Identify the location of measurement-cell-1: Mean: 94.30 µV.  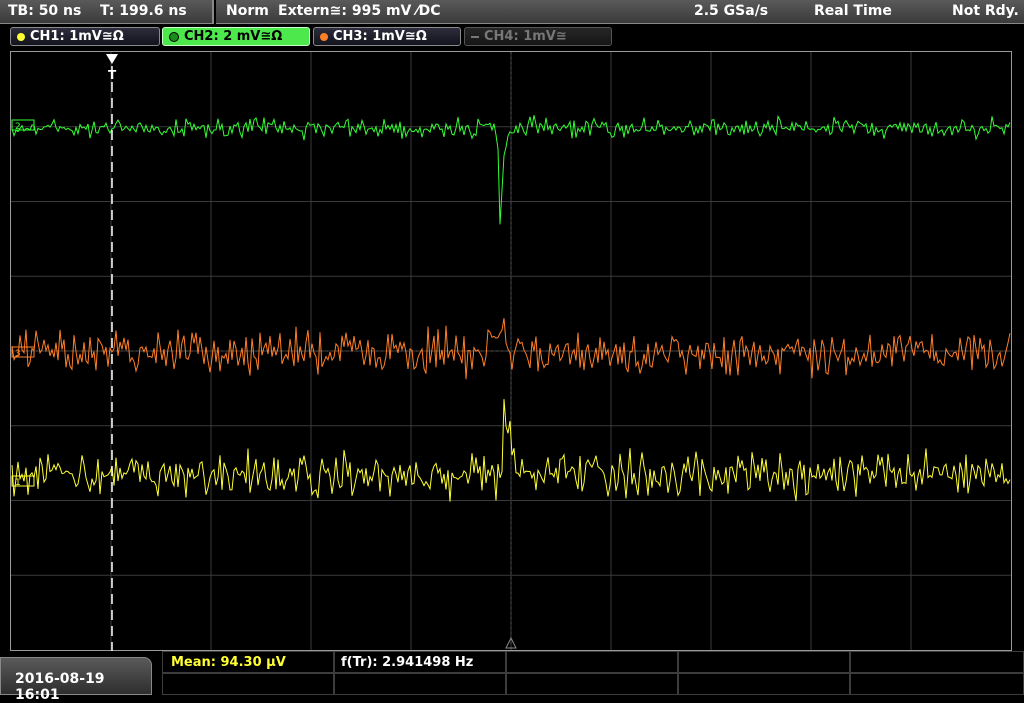
(248, 662).